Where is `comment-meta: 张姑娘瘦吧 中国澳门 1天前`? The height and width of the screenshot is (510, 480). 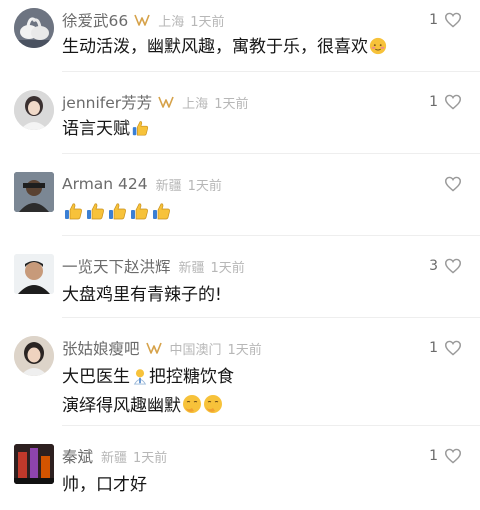 comment-meta: 张姑娘瘦吧 中国澳门 1天前 is located at coordinates (162, 348).